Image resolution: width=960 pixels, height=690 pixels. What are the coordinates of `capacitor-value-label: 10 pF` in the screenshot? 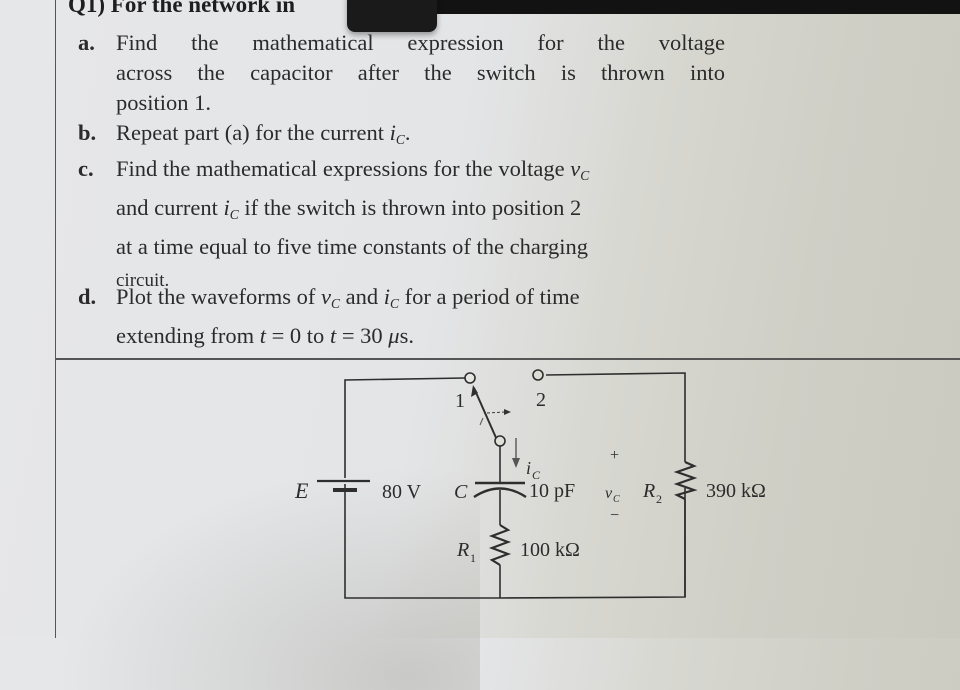 It's located at (552, 491).